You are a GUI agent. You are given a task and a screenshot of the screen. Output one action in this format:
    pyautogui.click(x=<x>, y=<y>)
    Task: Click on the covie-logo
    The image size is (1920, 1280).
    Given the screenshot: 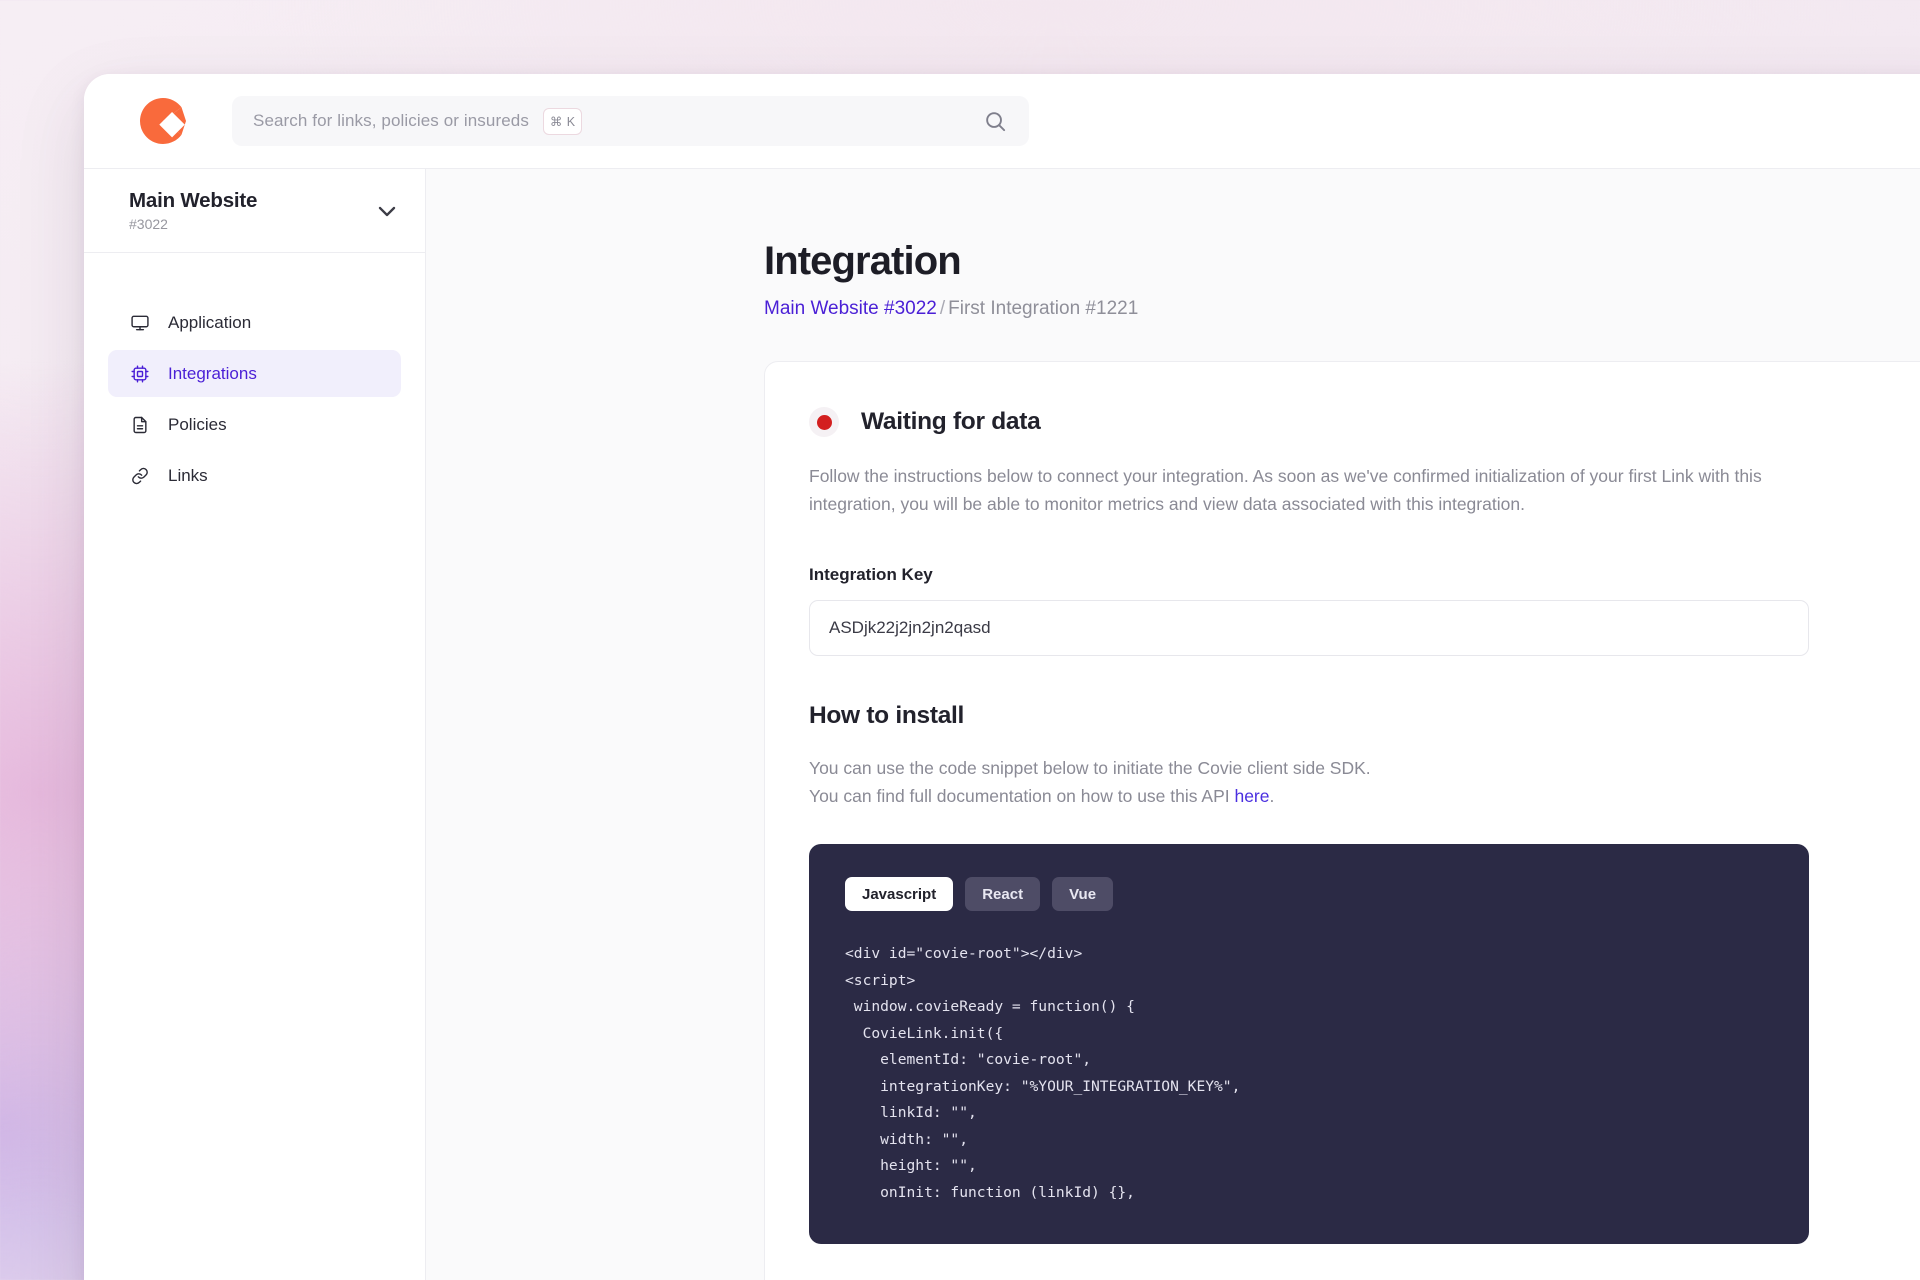 What is the action you would take?
    pyautogui.click(x=163, y=121)
    